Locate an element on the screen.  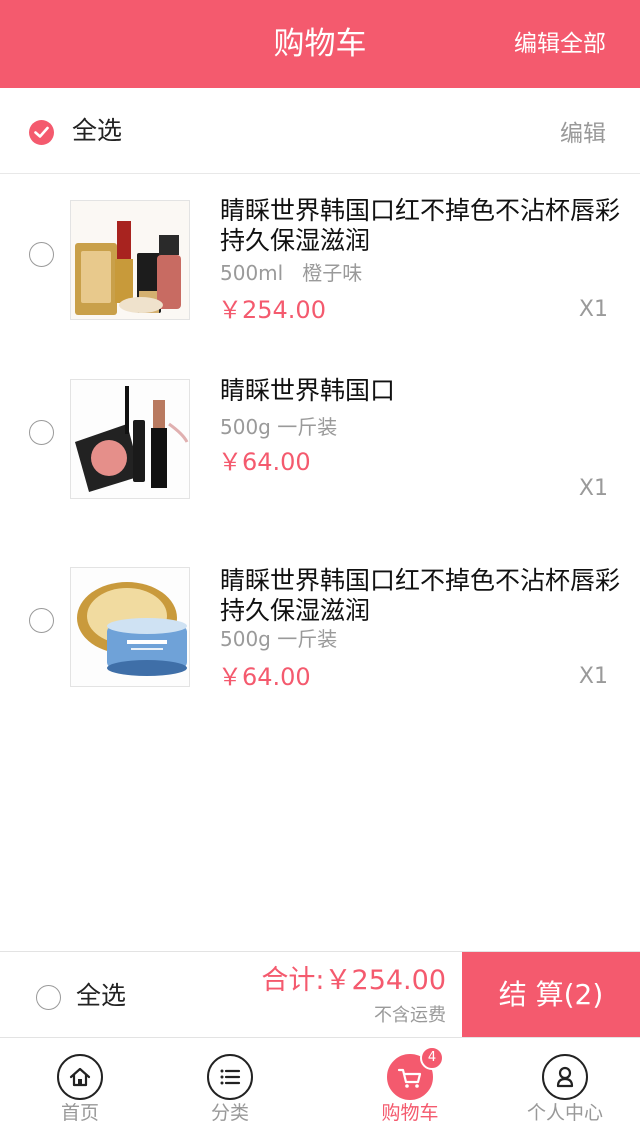
cream-jar-image is located at coordinates (130, 627).